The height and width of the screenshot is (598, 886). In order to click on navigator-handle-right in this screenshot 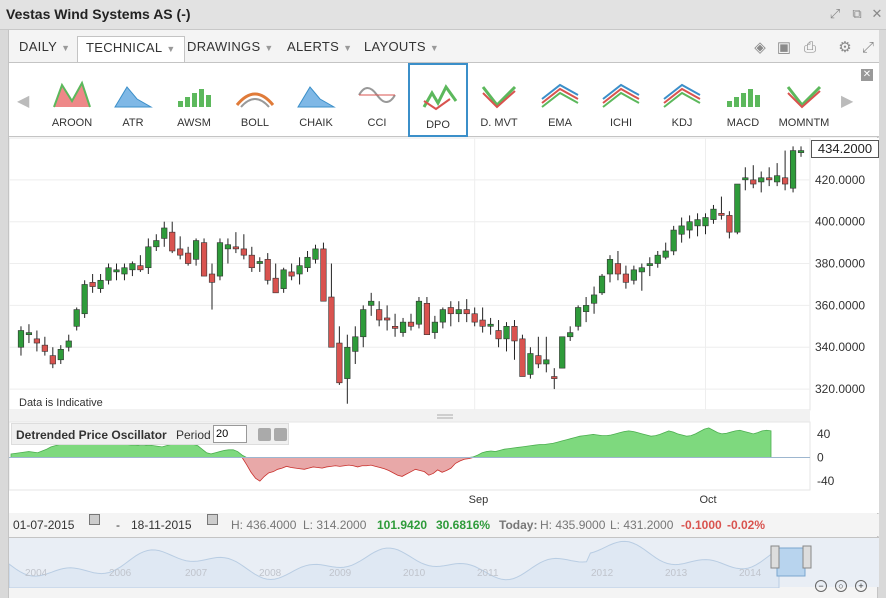, I will do `click(807, 557)`.